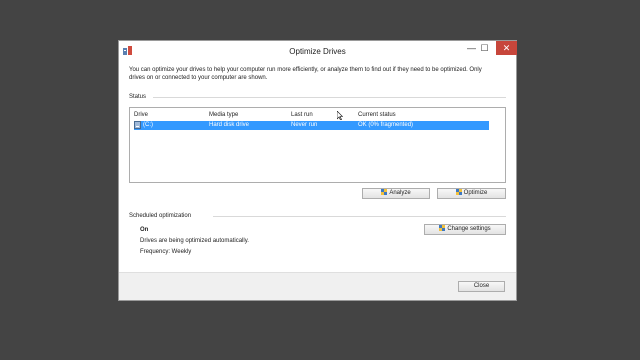 This screenshot has height=360, width=640. Describe the element at coordinates (506, 48) in the screenshot. I see `close-window-button: ✕` at that location.